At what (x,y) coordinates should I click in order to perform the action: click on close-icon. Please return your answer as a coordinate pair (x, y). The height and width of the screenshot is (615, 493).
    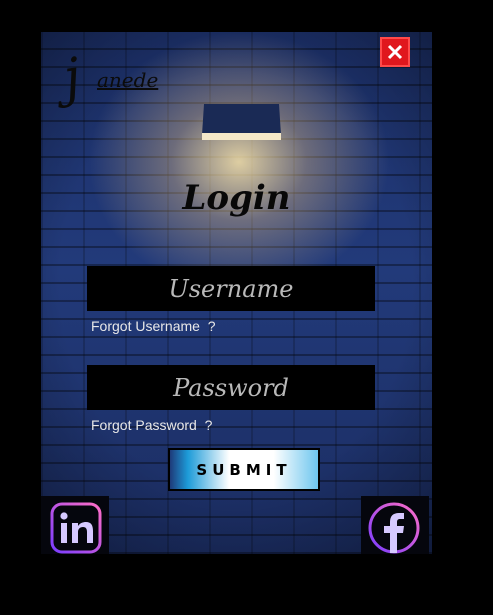
    Looking at the image, I should click on (395, 52).